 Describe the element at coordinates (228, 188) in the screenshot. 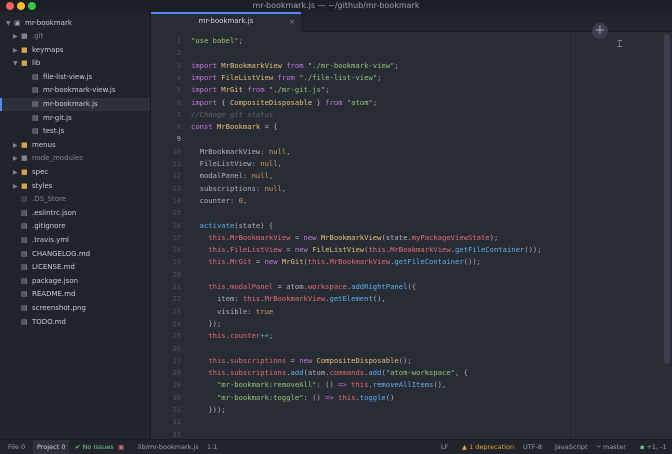

I see `code-token: subscriptions:` at that location.